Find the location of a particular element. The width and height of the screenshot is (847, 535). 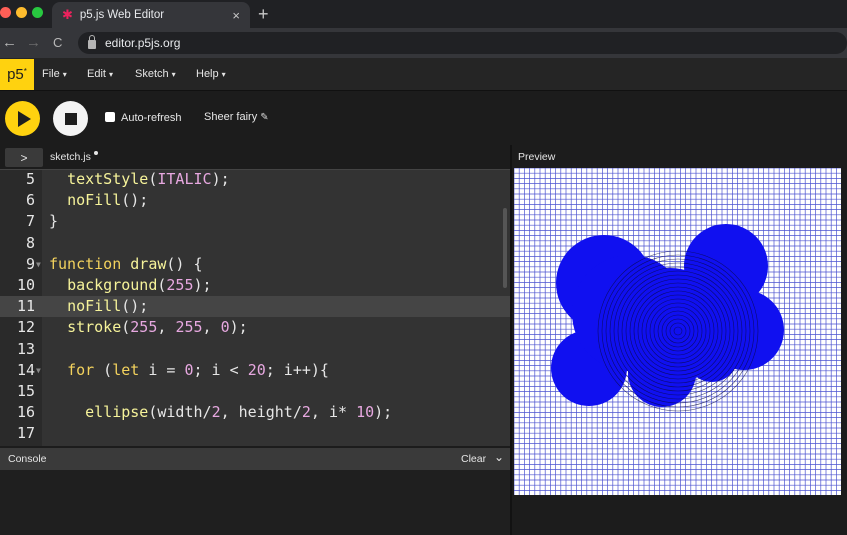

menu-file: File ▾ is located at coordinates (54, 74).